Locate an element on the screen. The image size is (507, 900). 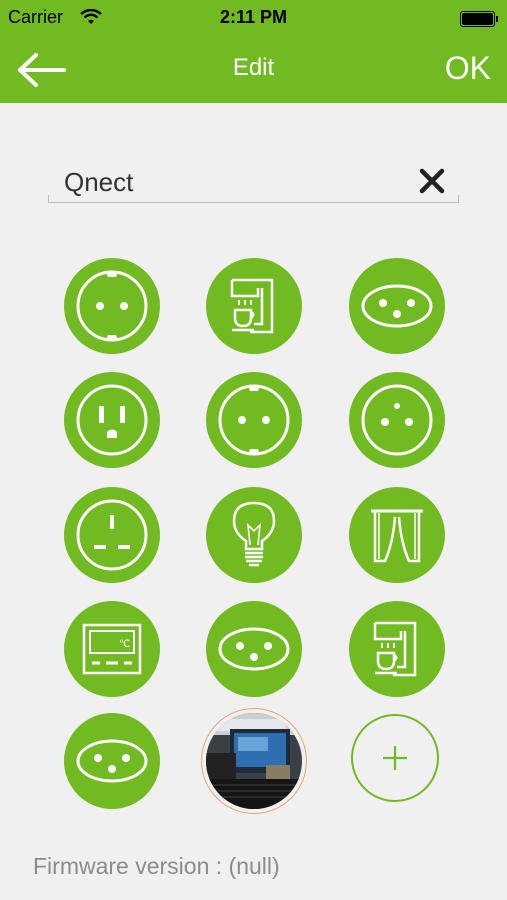
light-bulb-icon is located at coordinates (254, 534).